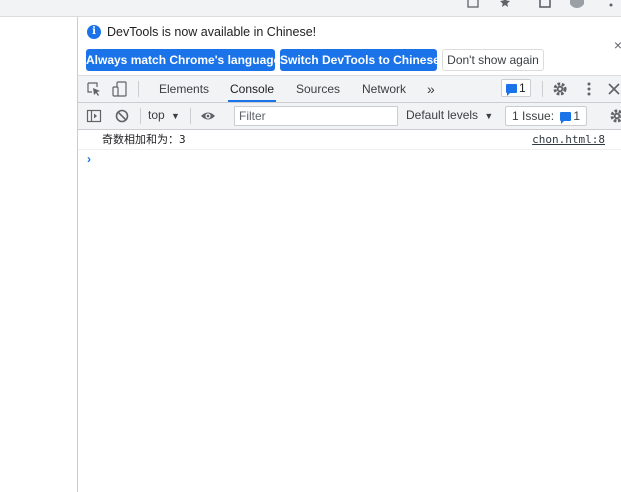 The height and width of the screenshot is (492, 621). What do you see at coordinates (616, 45) in the screenshot?
I see `close-icon: ×` at bounding box center [616, 45].